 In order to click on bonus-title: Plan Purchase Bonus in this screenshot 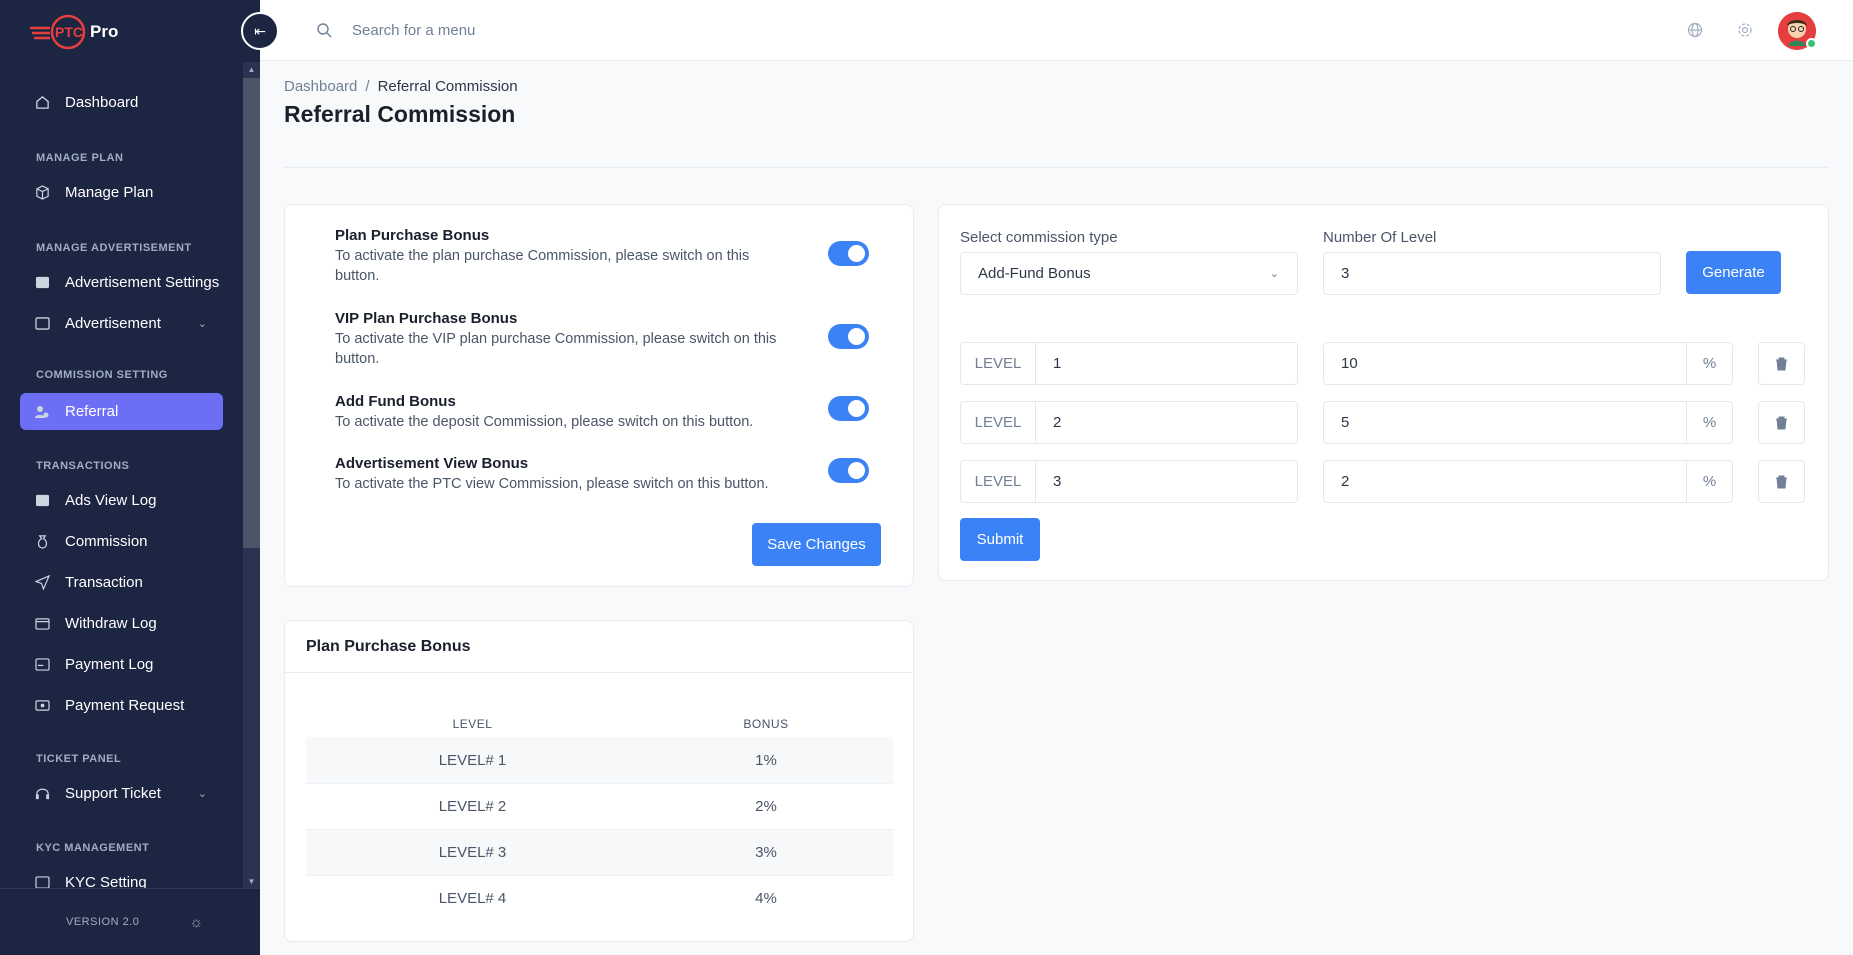, I will do `click(412, 235)`.